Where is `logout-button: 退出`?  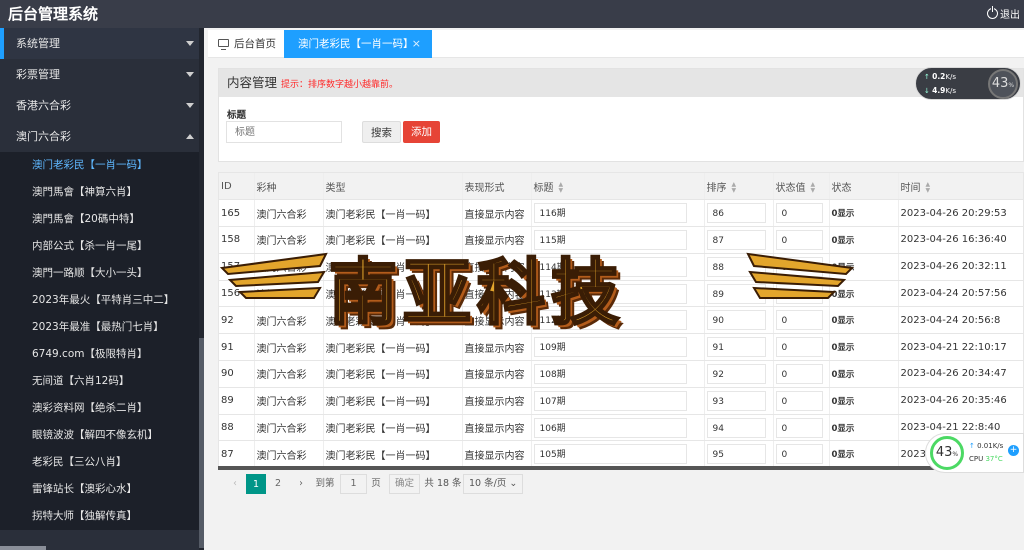
logout-button: 退出 is located at coordinates (1003, 13).